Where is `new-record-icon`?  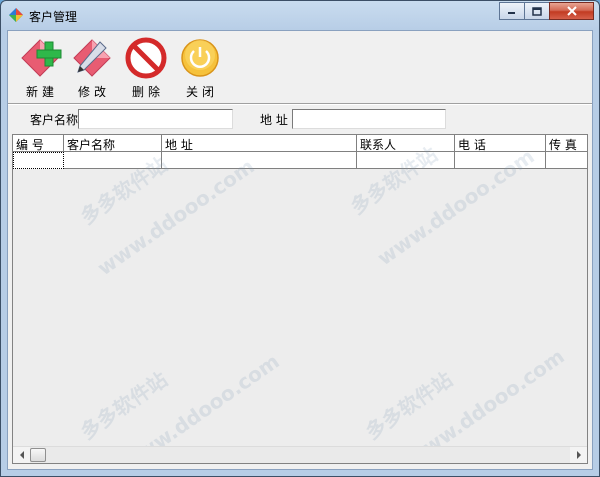
new-record-icon is located at coordinates (41, 58).